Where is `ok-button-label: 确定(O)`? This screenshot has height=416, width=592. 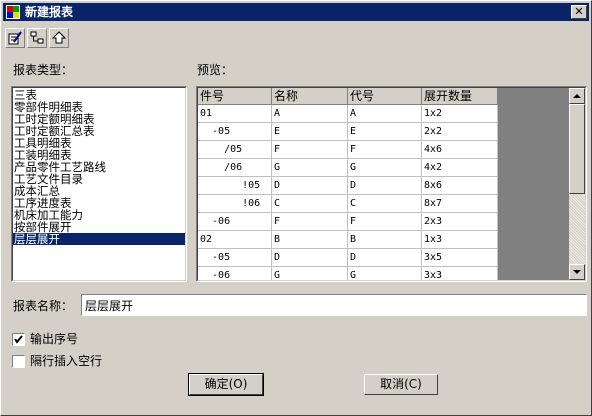
ok-button-label: 确定(O) is located at coordinates (226, 384).